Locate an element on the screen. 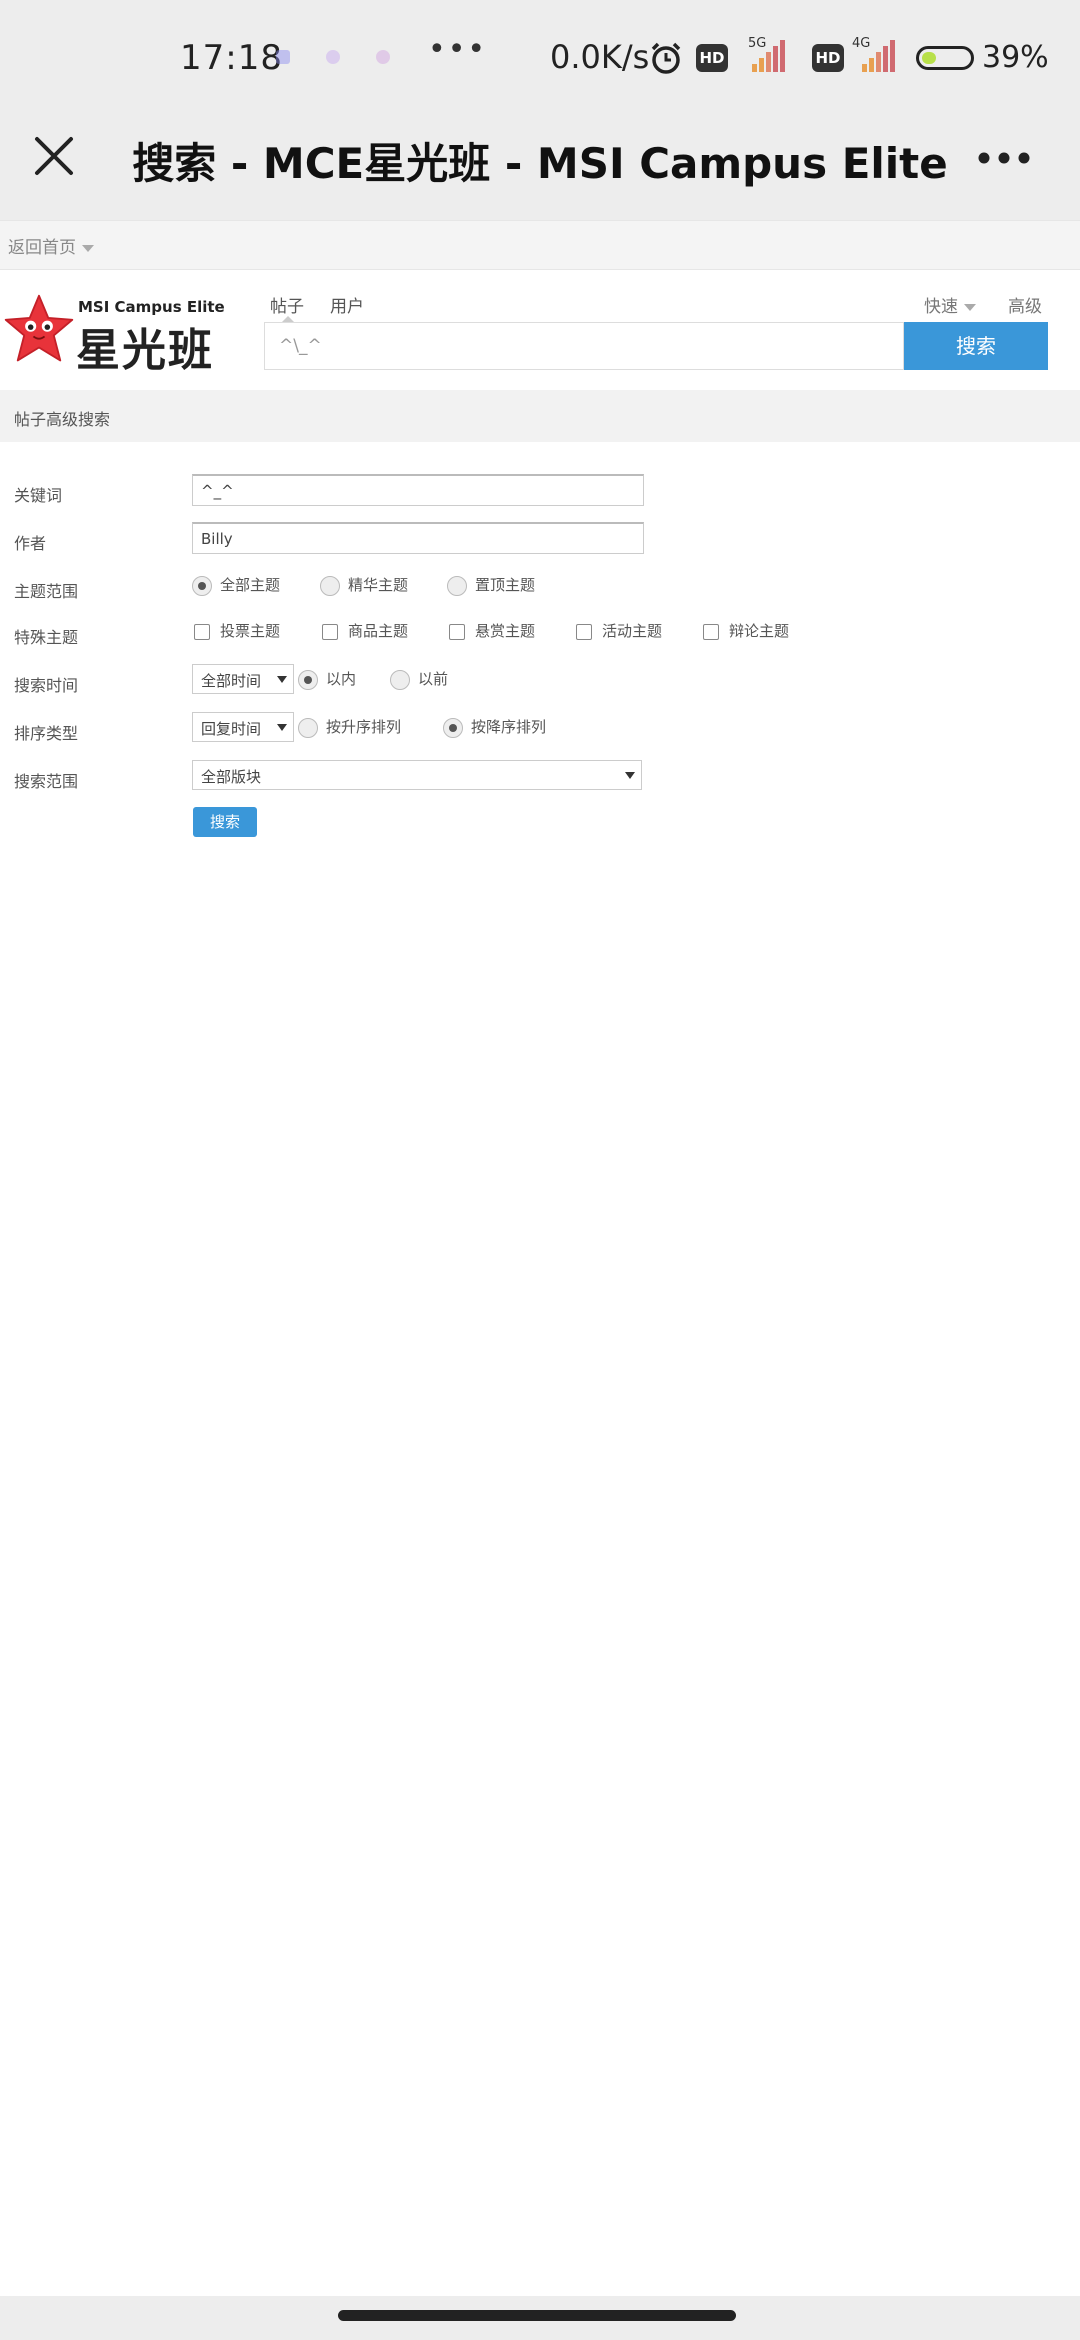 The height and width of the screenshot is (2340, 1080). topic-range-row: 主题范围 全部主题 精华主题 置顶主题 is located at coordinates (540, 586).